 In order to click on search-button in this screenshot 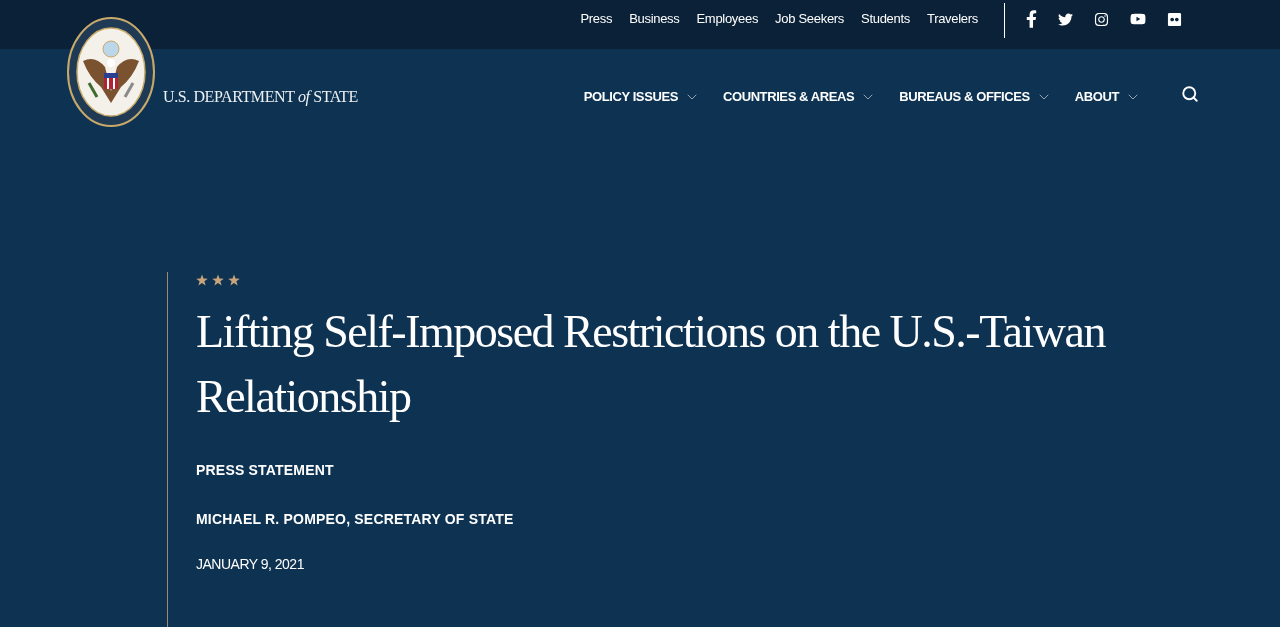, I will do `click(1190, 94)`.